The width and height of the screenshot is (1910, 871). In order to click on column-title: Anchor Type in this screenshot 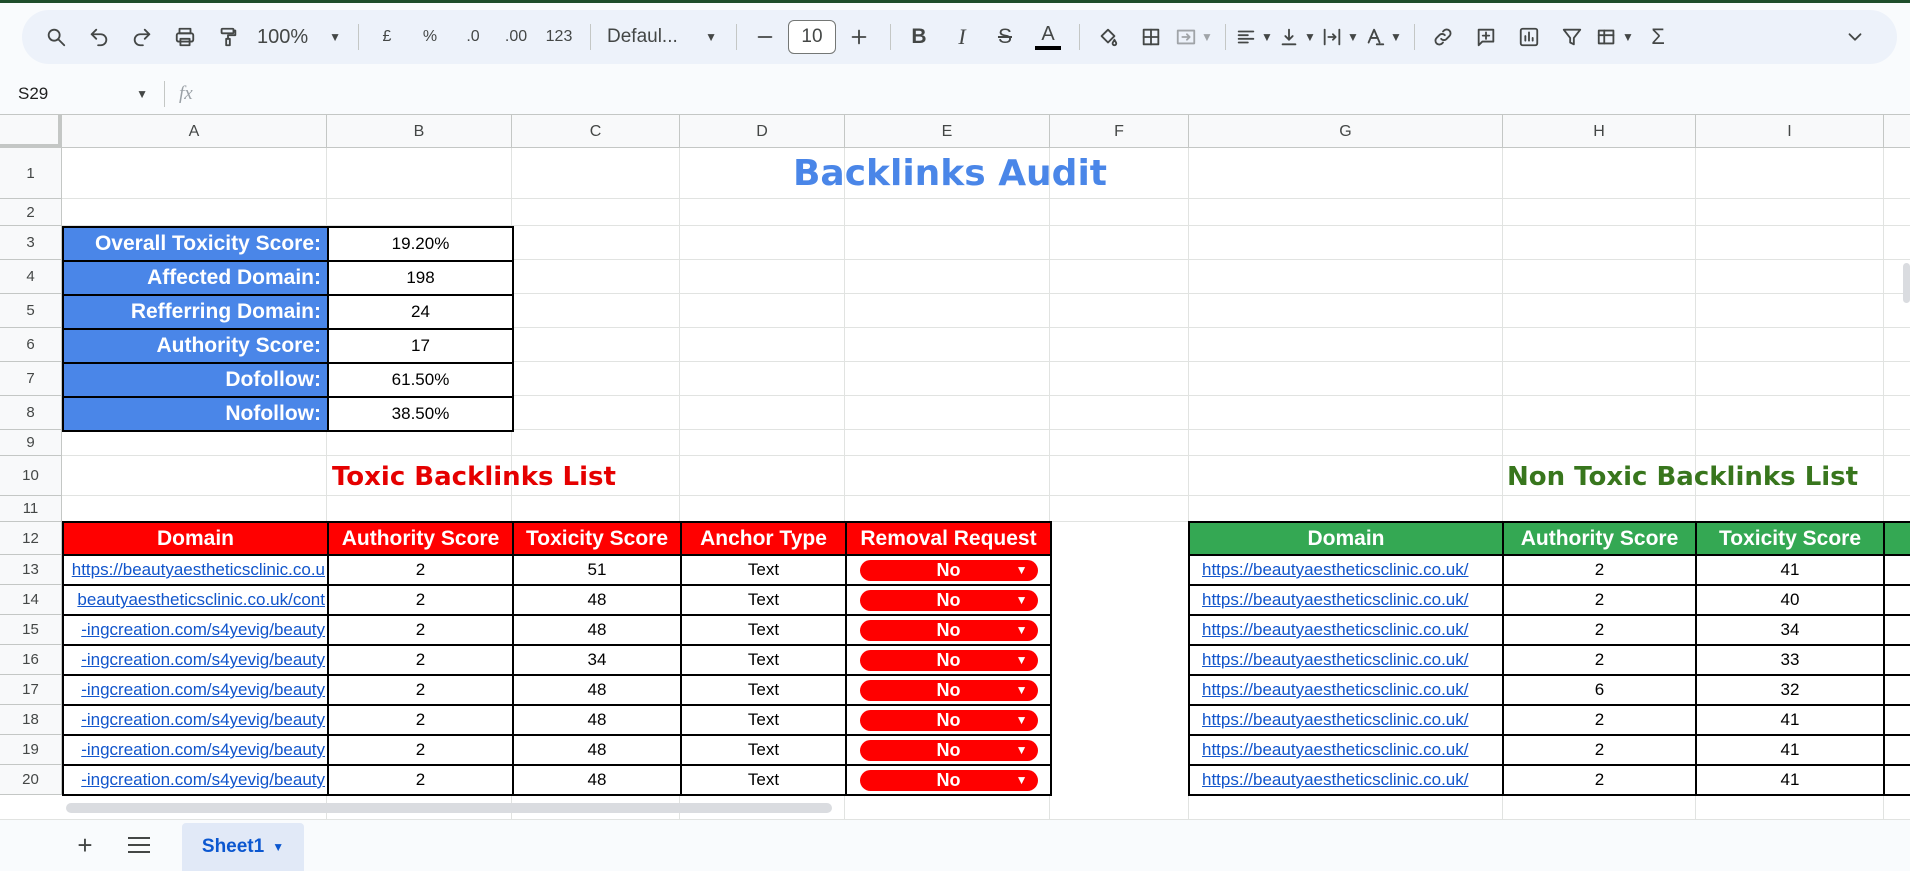, I will do `click(763, 538)`.